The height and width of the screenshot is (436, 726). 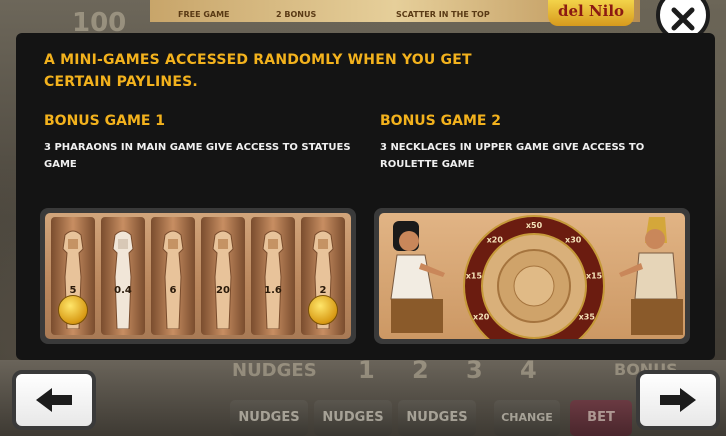 What do you see at coordinates (443, 14) in the screenshot?
I see `banner-text-scatter: SCATTER IN THE TOP` at bounding box center [443, 14].